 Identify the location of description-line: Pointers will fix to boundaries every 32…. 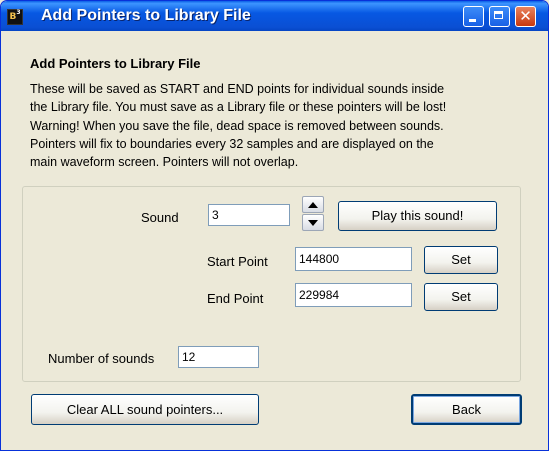
(232, 143).